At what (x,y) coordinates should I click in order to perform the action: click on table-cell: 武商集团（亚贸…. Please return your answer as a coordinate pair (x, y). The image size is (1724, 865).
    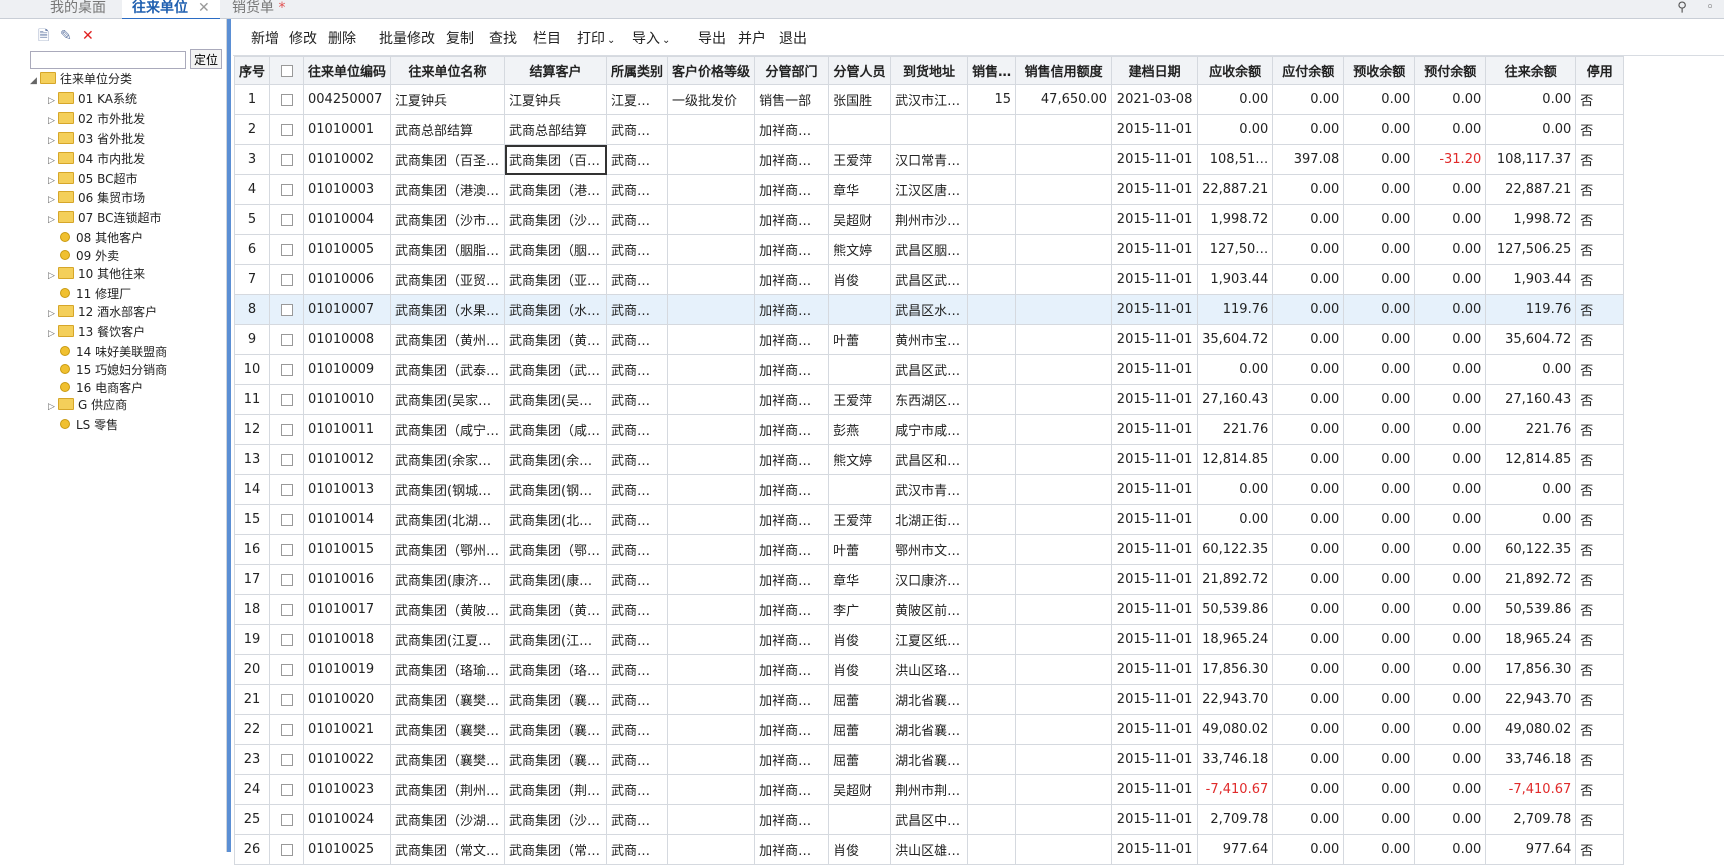
    Looking at the image, I should click on (448, 279).